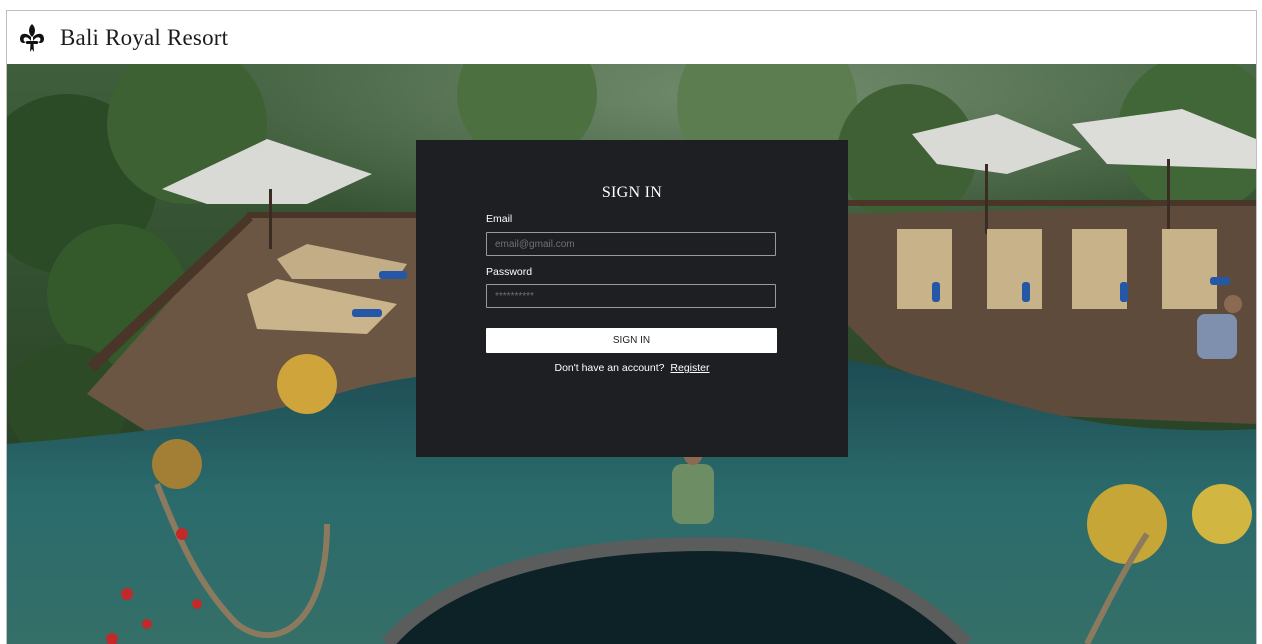 This screenshot has width=1262, height=644. What do you see at coordinates (631, 244) in the screenshot?
I see `email-field` at bounding box center [631, 244].